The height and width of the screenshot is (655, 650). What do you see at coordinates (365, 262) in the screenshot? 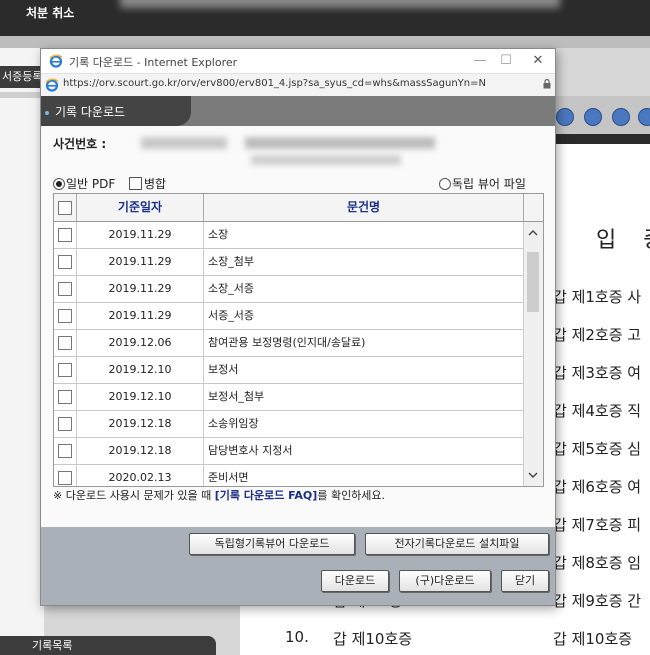
I see `row-document-name: 소장_첨부` at bounding box center [365, 262].